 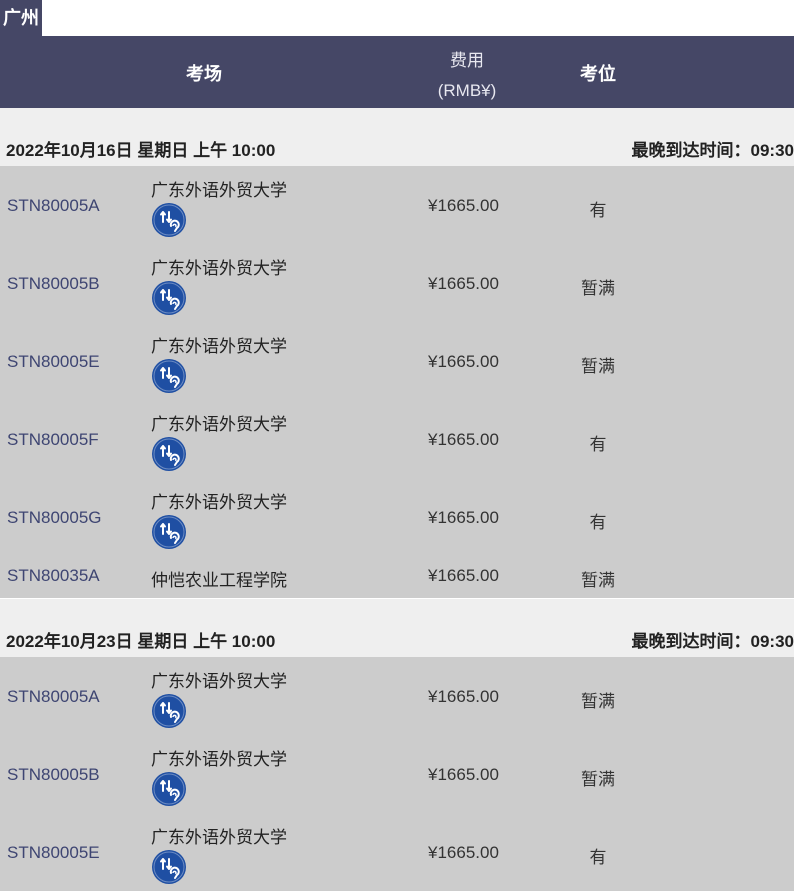 I want to click on header-fee-currency: (RMB¥), so click(x=467, y=90).